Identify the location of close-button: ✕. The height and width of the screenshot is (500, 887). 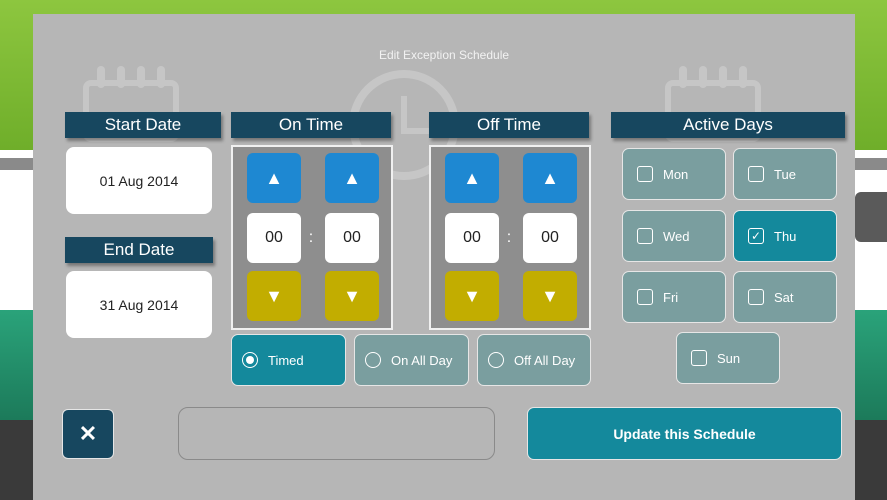
(88, 434).